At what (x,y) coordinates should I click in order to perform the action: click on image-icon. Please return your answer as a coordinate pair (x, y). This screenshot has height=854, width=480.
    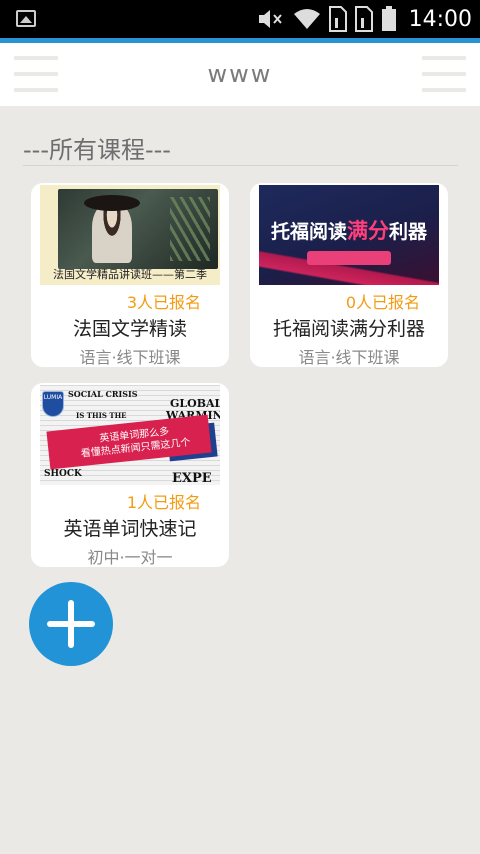
    Looking at the image, I should click on (26, 18).